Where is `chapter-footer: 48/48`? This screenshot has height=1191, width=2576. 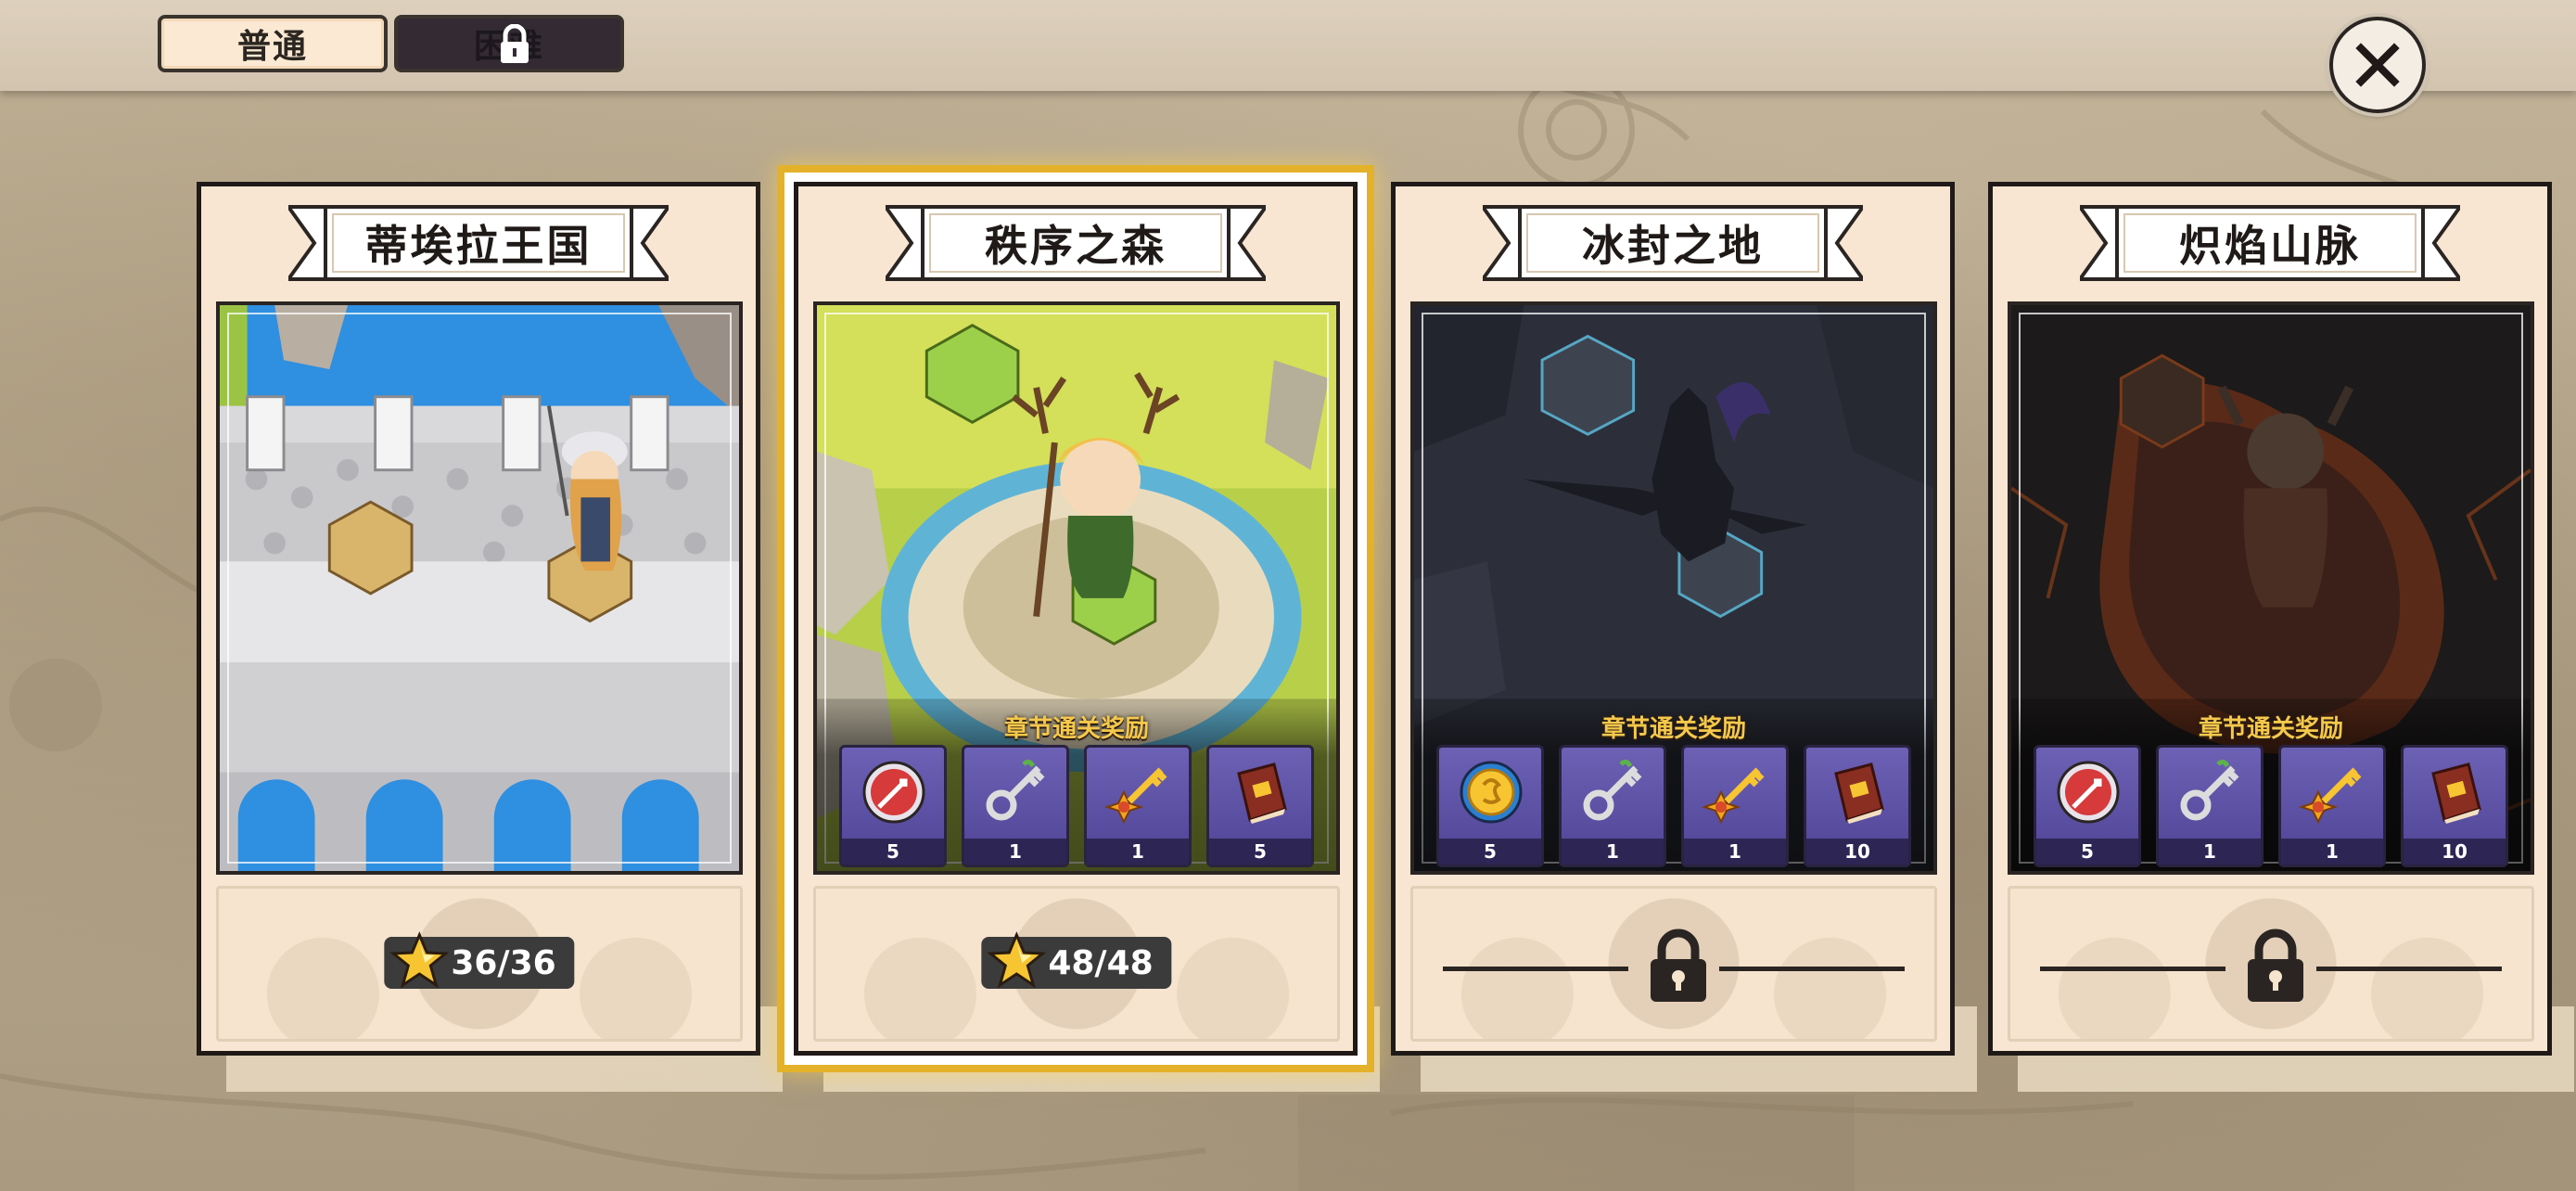
chapter-footer: 48/48 is located at coordinates (1076, 964).